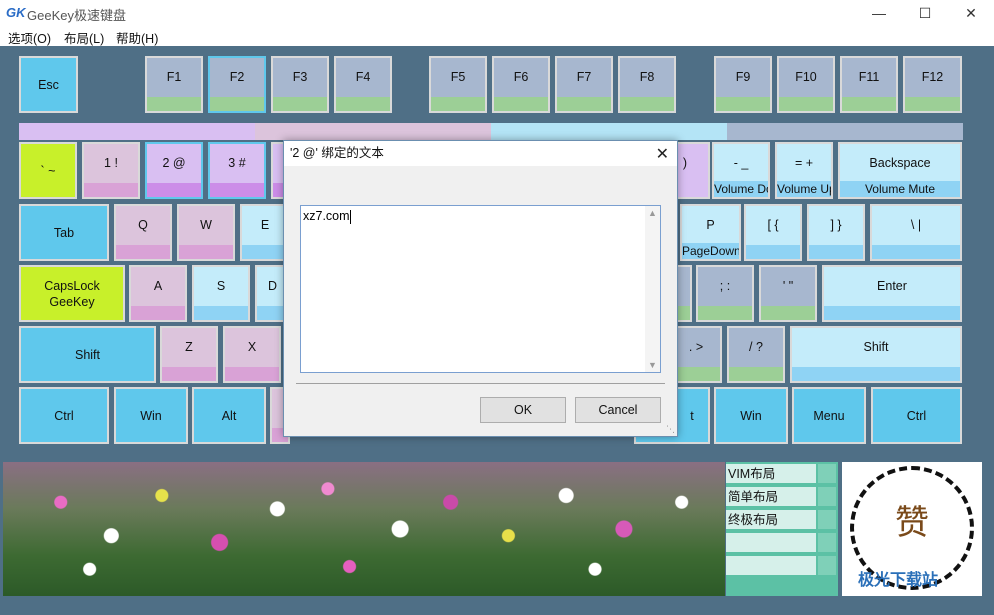  Describe the element at coordinates (174, 84) in the screenshot. I see `key-f1: F1` at that location.